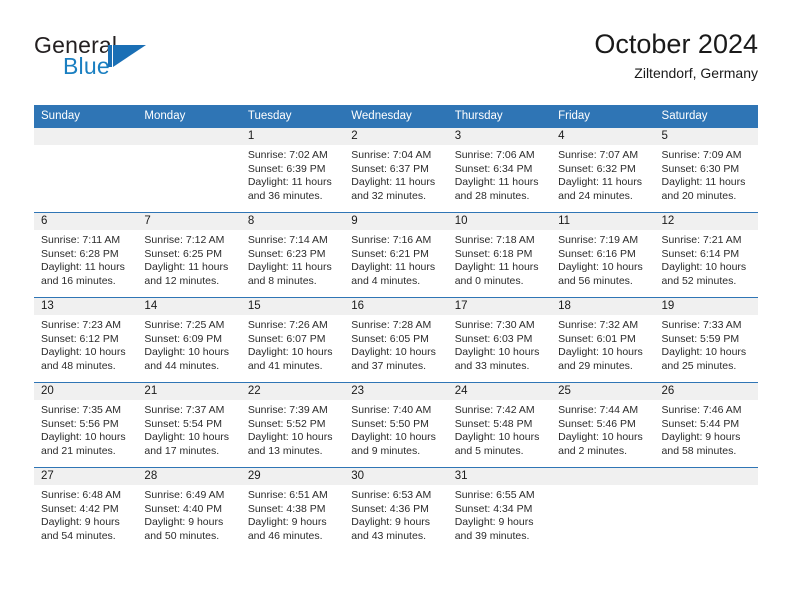 Image resolution: width=792 pixels, height=612 pixels. I want to click on sunset-text: Sunset: 6:01 PM, so click(597, 338).